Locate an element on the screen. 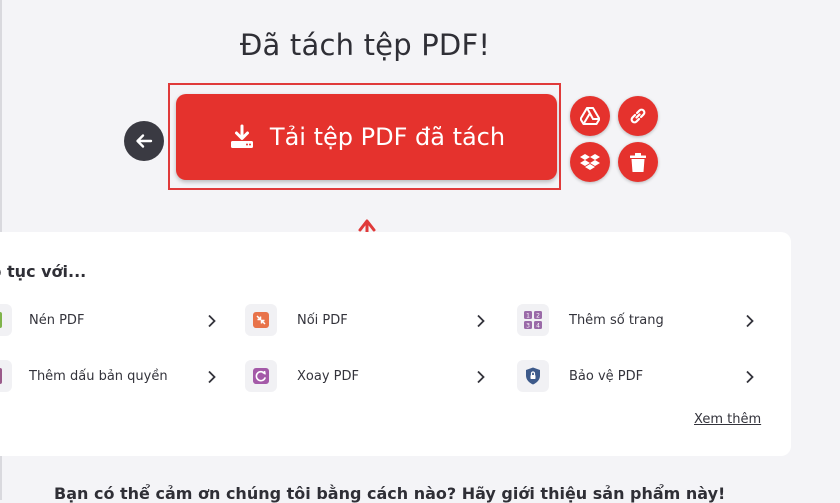 The height and width of the screenshot is (503, 840). delete-button is located at coordinates (638, 162).